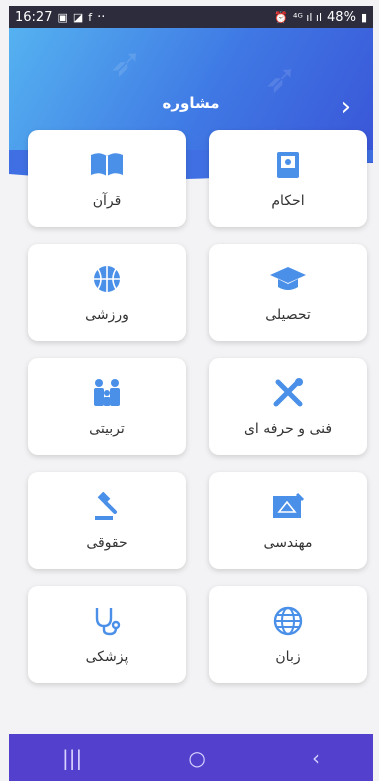 The image size is (379, 781). What do you see at coordinates (101, 17) in the screenshot?
I see `more-notifications-icon: ··` at bounding box center [101, 17].